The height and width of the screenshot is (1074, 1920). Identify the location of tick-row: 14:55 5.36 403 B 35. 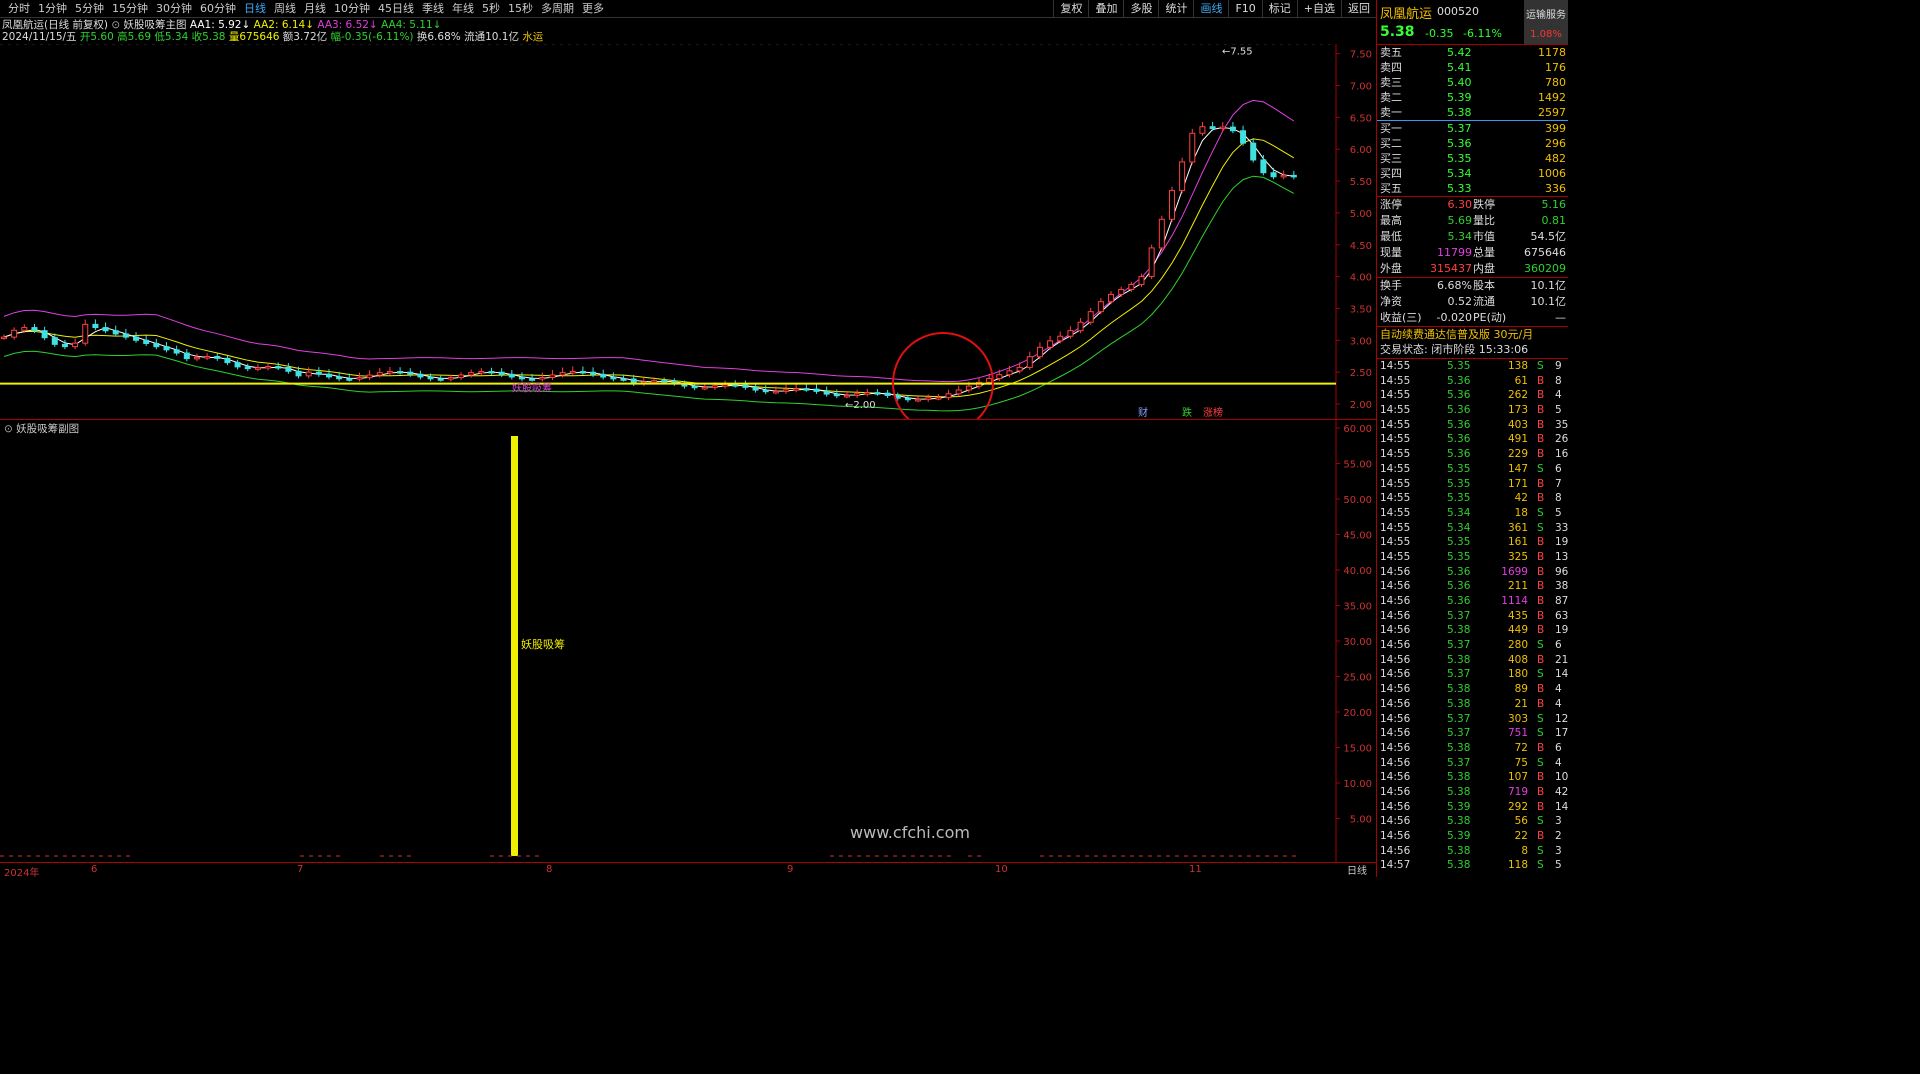
(1472, 425).